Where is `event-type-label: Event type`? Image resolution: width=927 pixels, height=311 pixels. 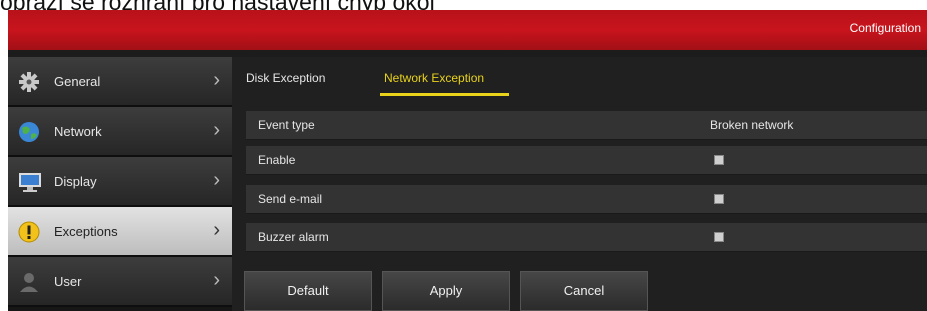 event-type-label: Event type is located at coordinates (286, 125).